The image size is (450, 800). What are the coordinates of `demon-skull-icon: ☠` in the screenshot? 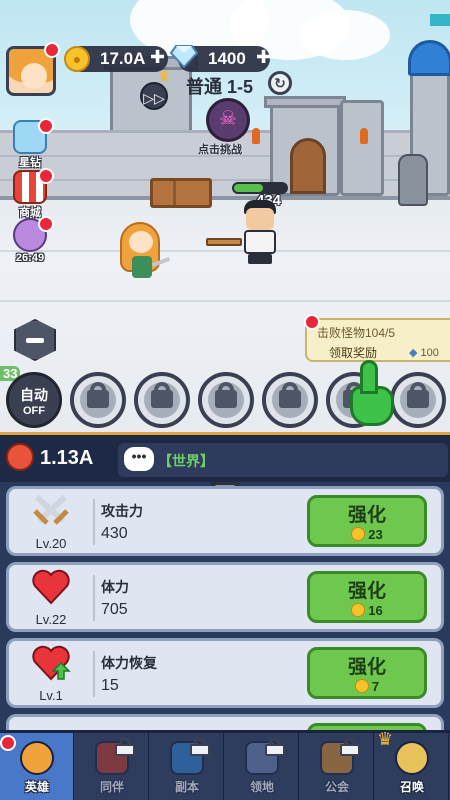 It's located at (228, 119).